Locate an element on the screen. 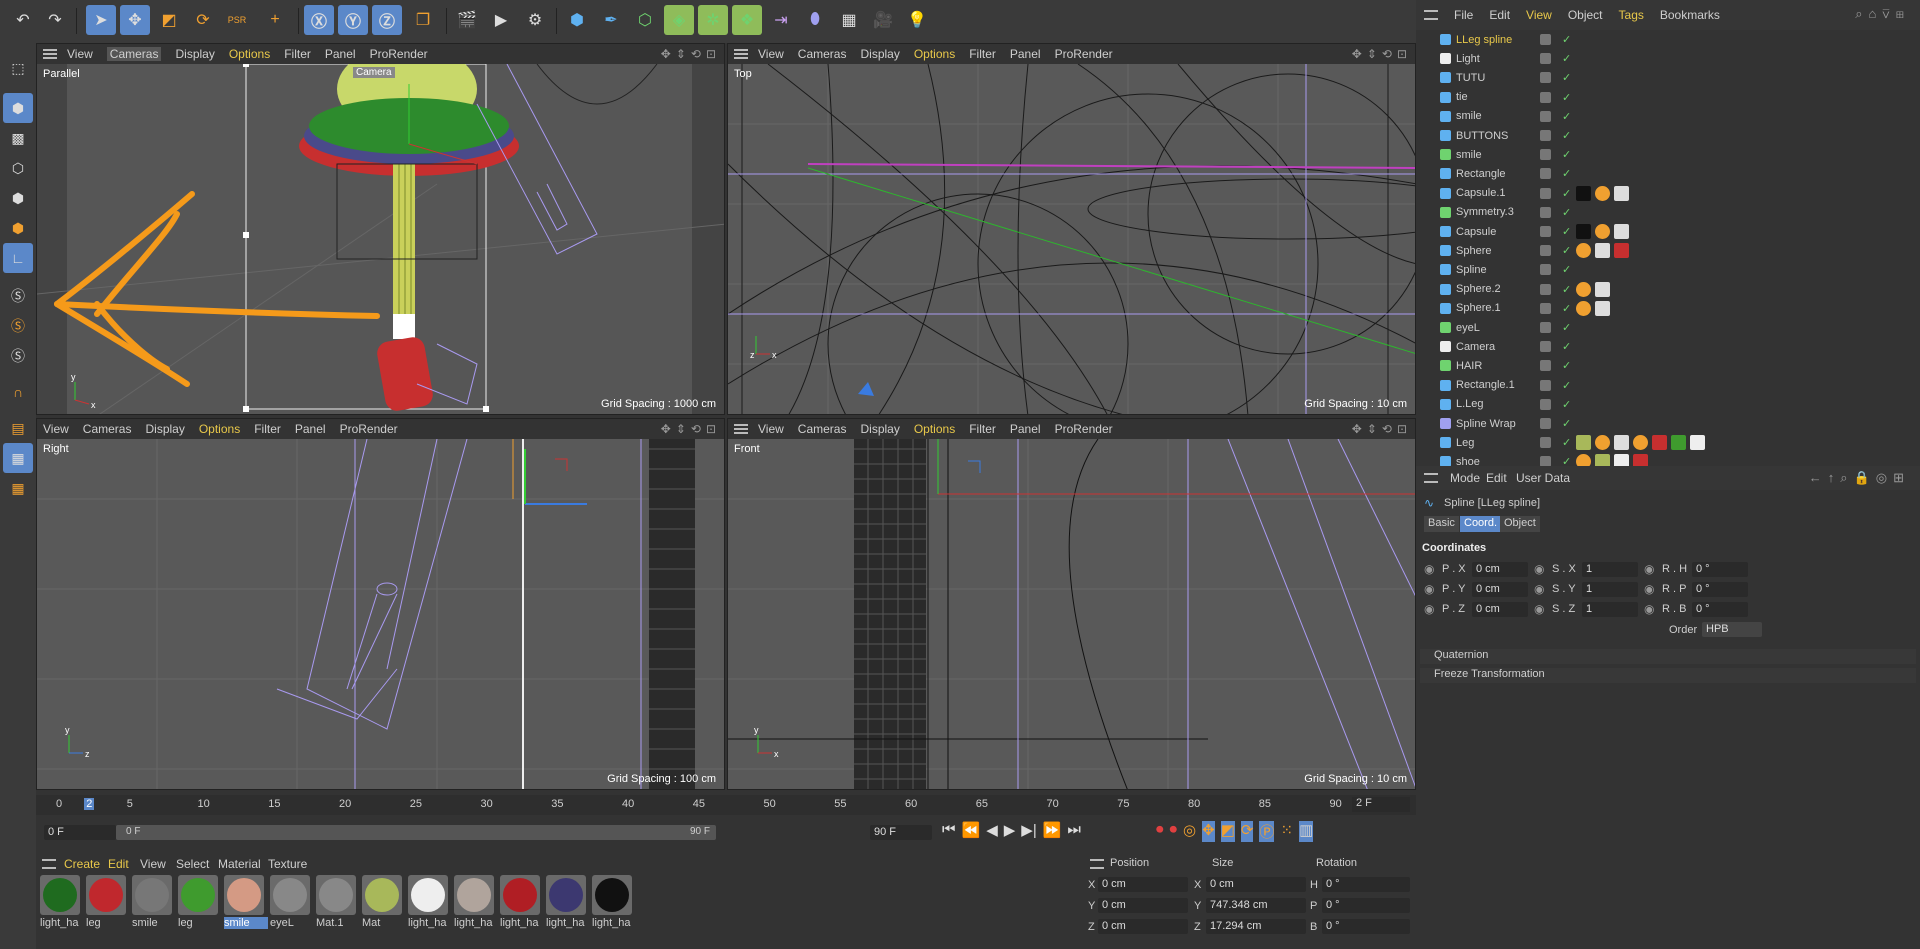 The width and height of the screenshot is (1920, 949). pos-x-field: 0 cm is located at coordinates (1143, 884).